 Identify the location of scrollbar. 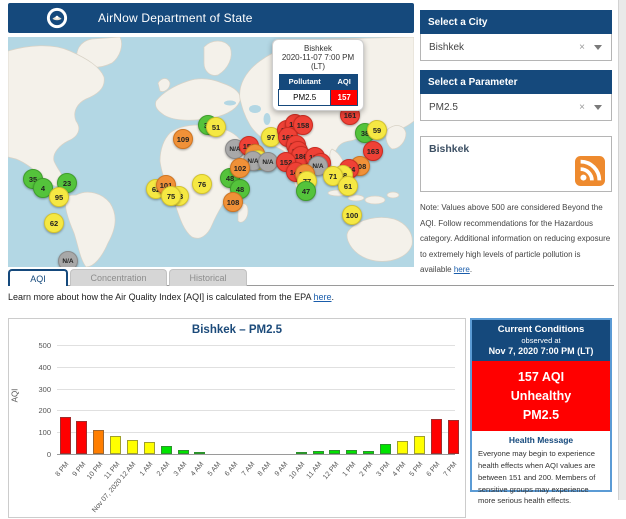
(622, 250).